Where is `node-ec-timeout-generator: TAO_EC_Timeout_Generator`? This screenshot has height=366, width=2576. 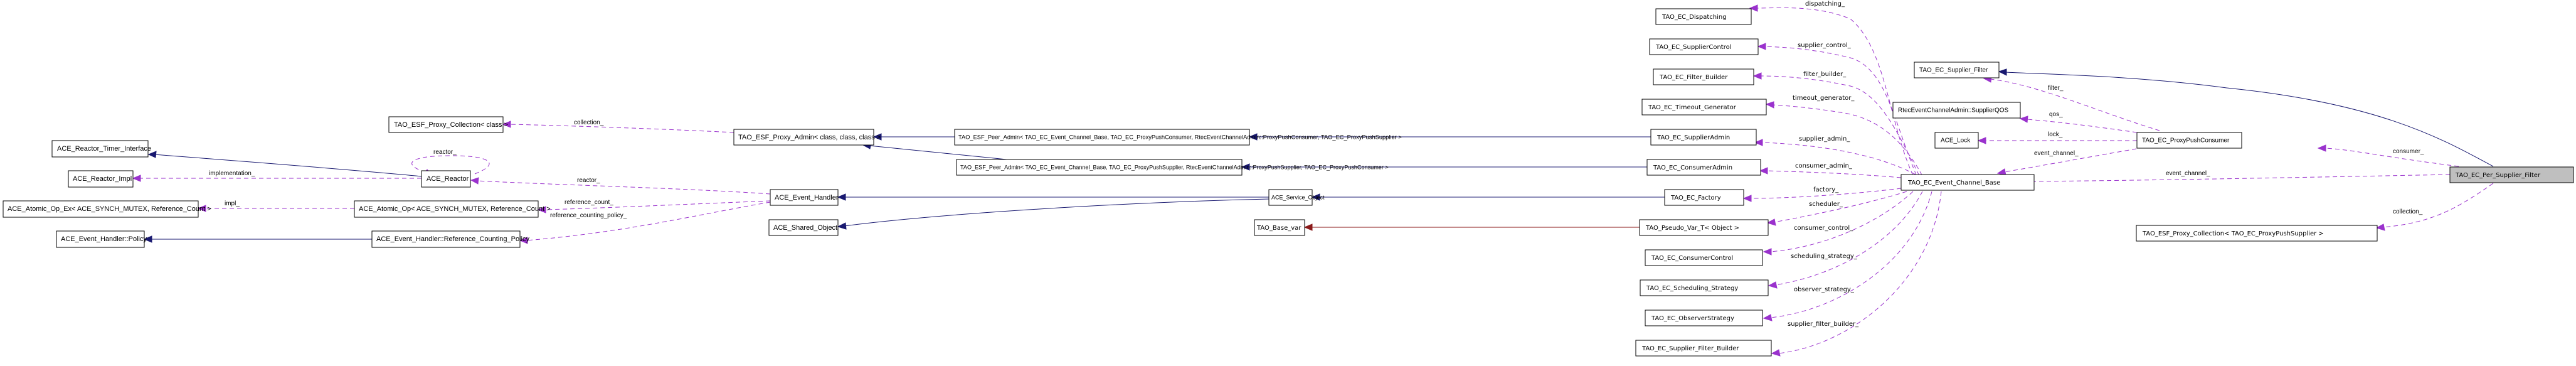 node-ec-timeout-generator: TAO_EC_Timeout_Generator is located at coordinates (1704, 107).